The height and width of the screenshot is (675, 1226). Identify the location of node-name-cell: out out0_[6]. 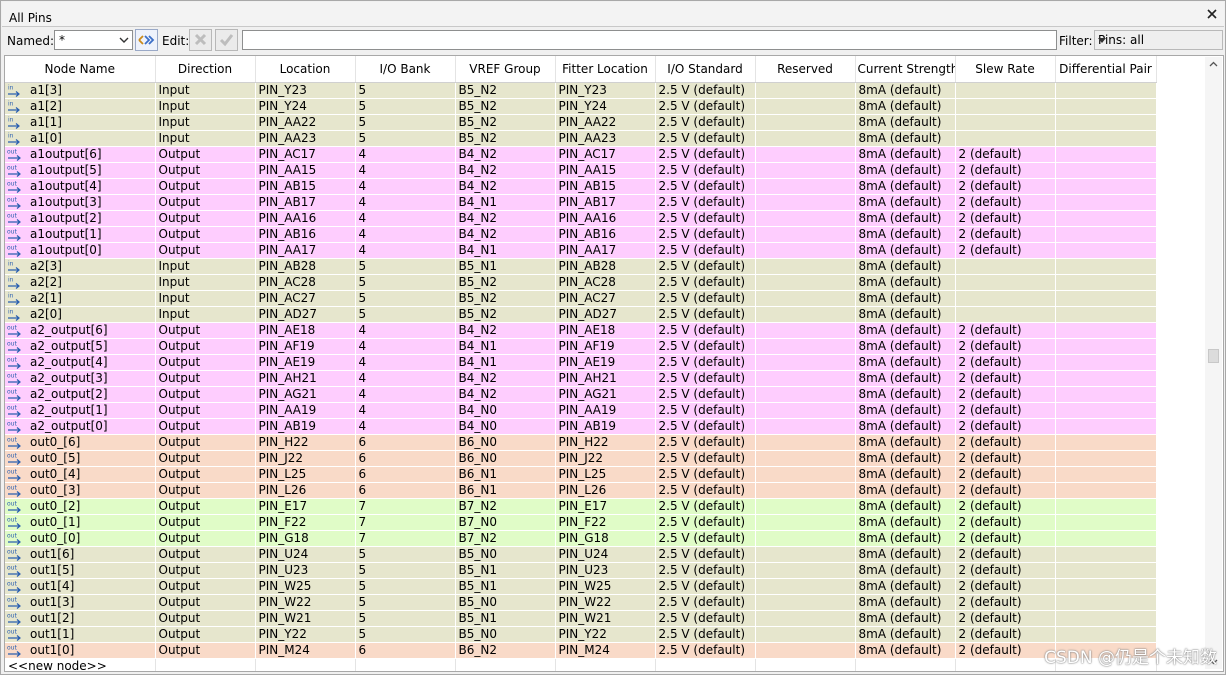
(80, 442).